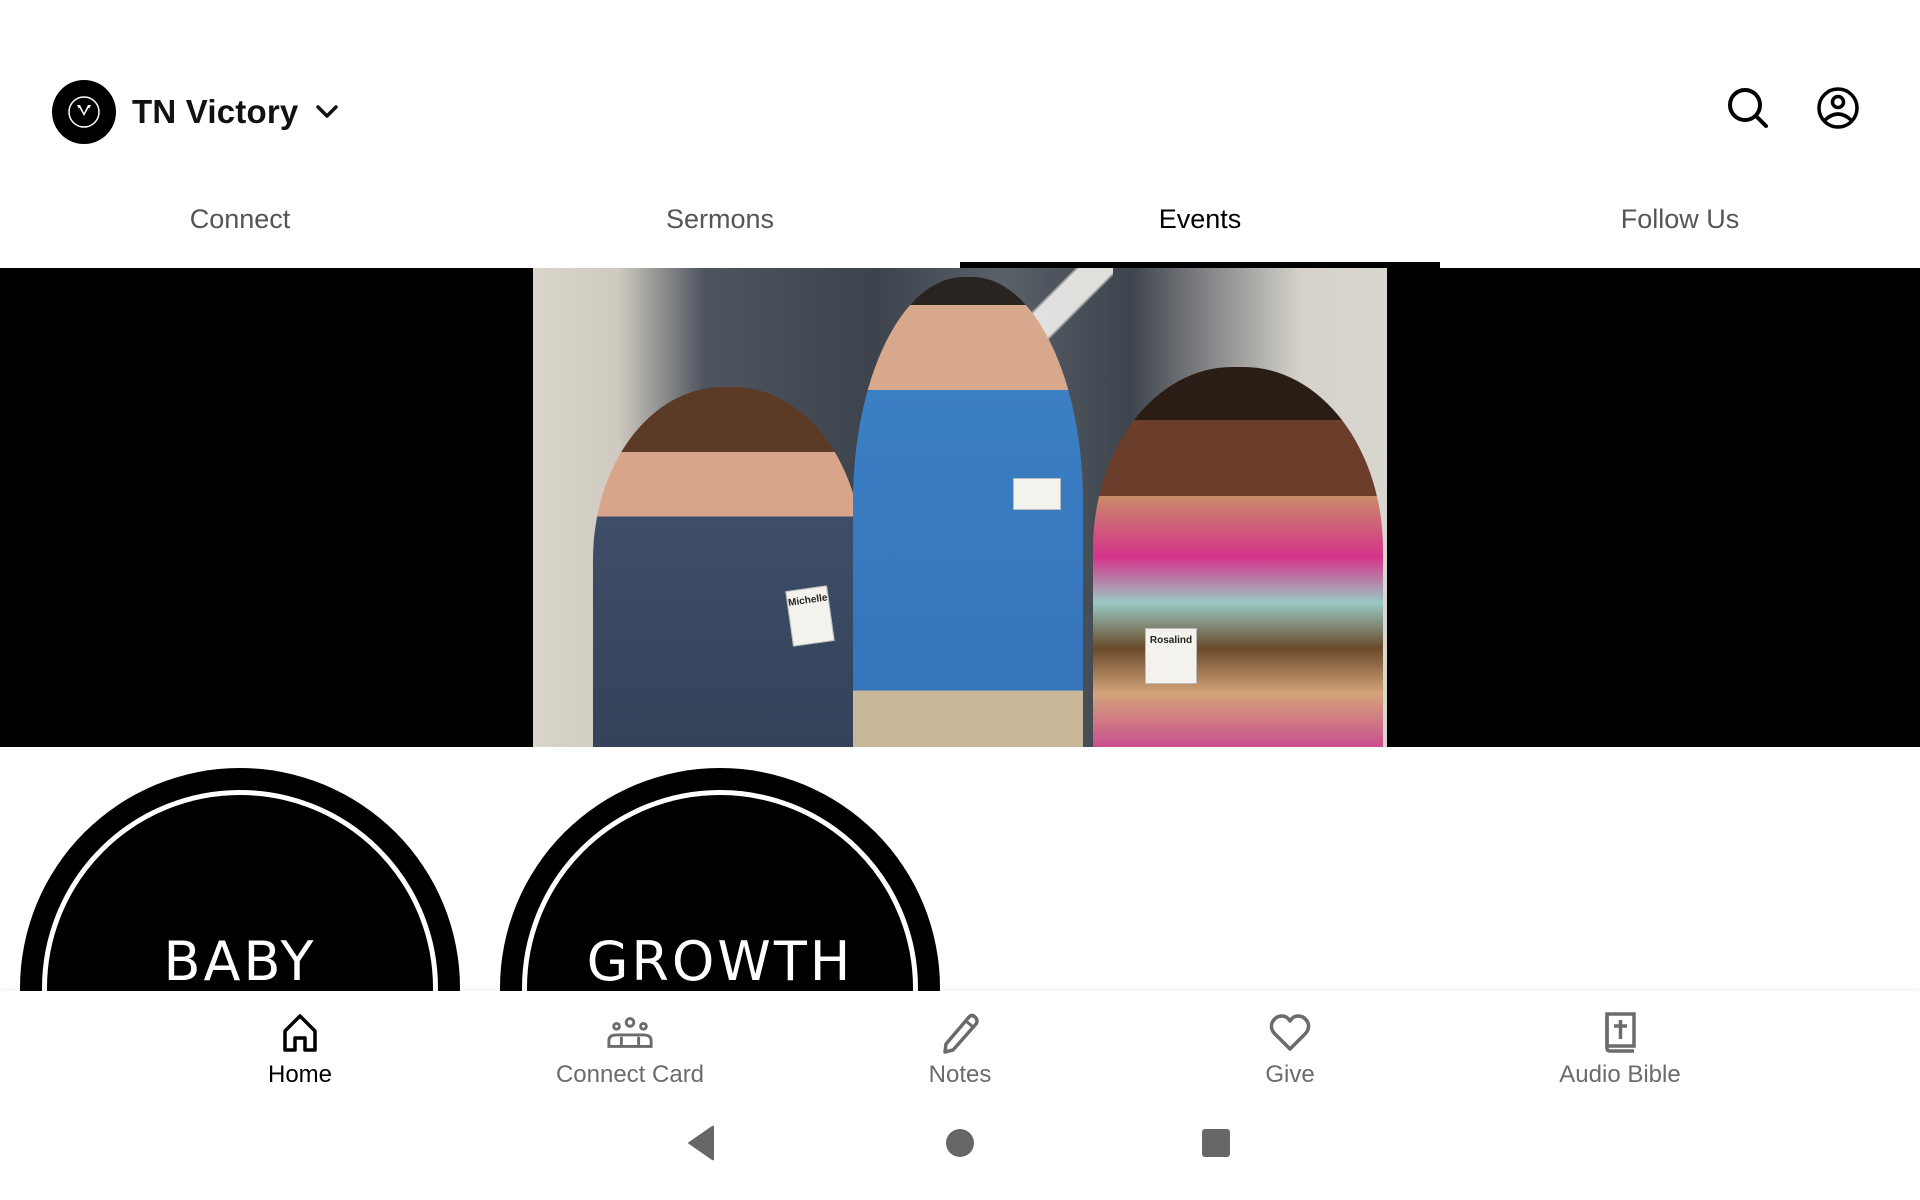 This screenshot has width=1920, height=1200. Describe the element at coordinates (960, 1033) in the screenshot. I see `pencil-icon` at that location.